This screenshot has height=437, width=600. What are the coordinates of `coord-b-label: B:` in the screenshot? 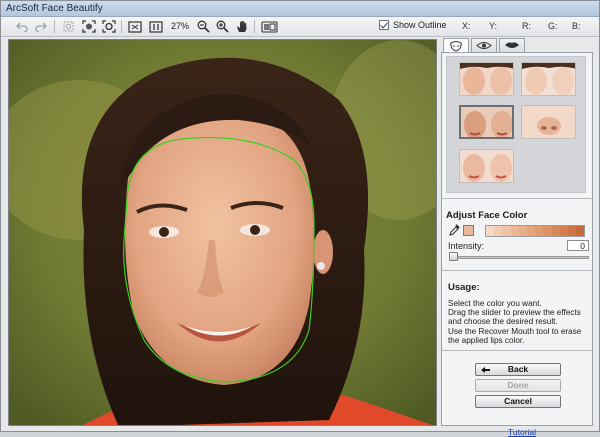 It's located at (576, 26).